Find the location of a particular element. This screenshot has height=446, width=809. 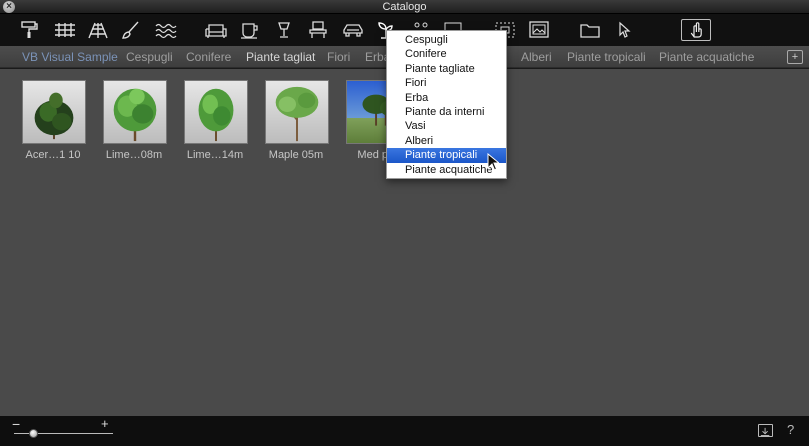

stairs-icon is located at coordinates (98, 30).